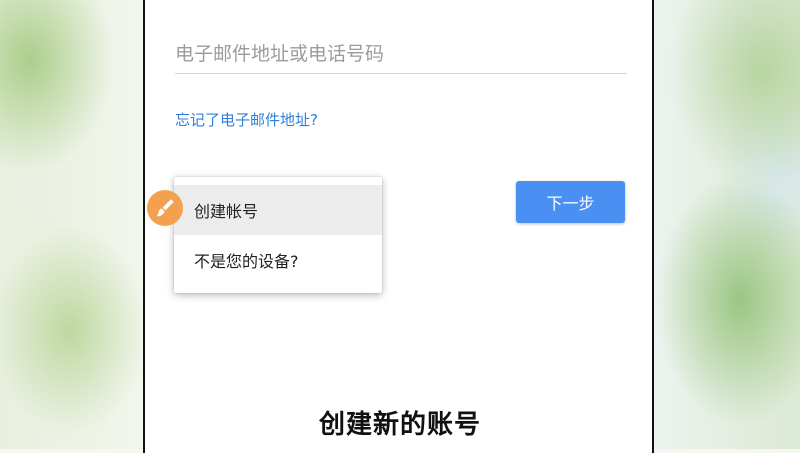  What do you see at coordinates (278, 260) in the screenshot?
I see `menu-item-not-your-device: 不是您的设备?` at bounding box center [278, 260].